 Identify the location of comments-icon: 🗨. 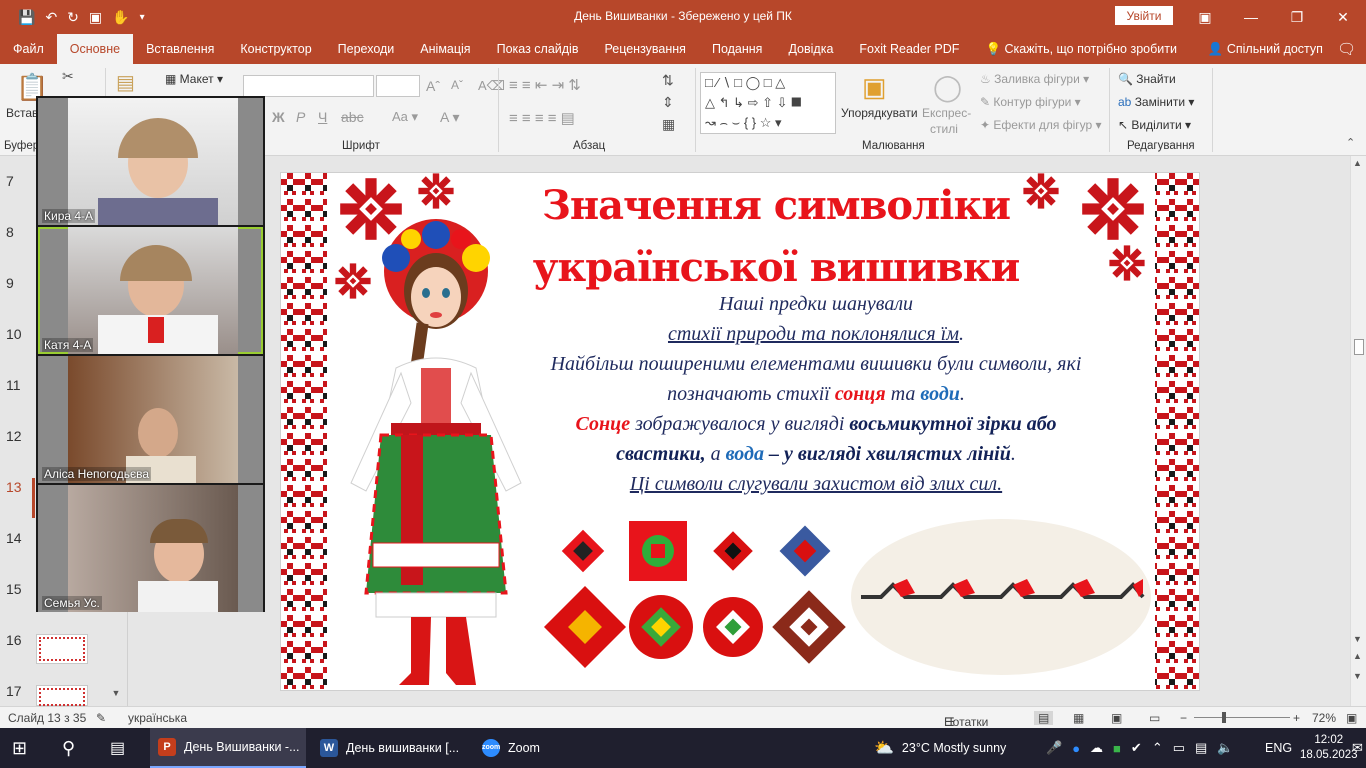
(1346, 49).